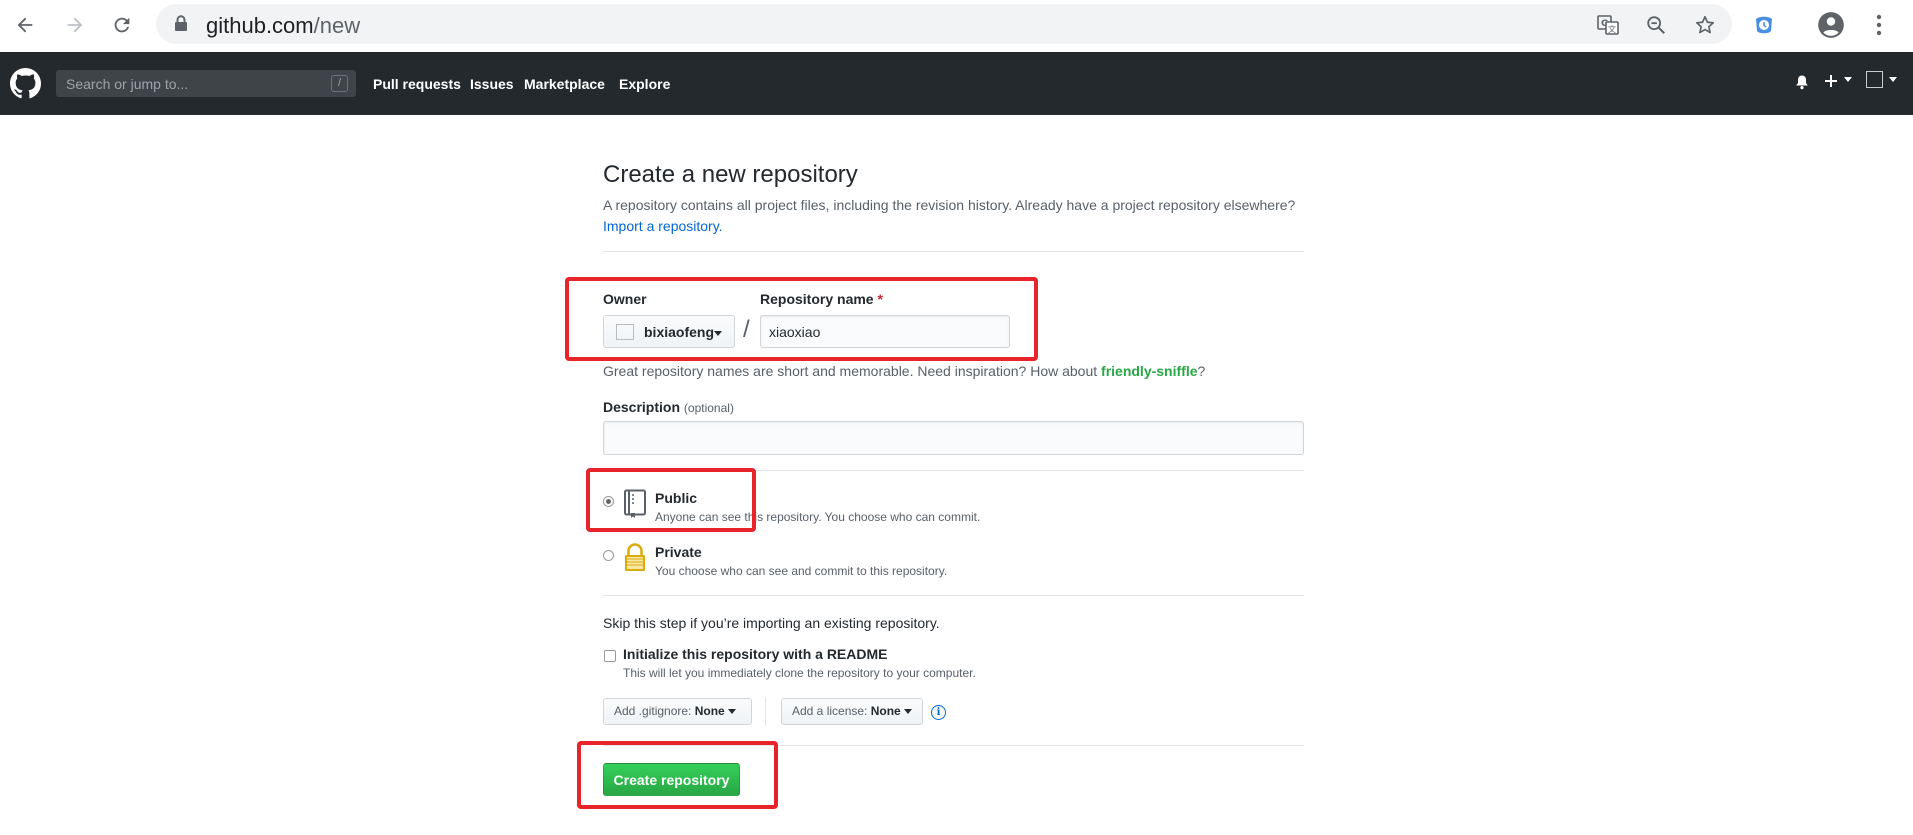 The width and height of the screenshot is (1913, 835). Describe the element at coordinates (938, 712) in the screenshot. I see `info-icon: i` at that location.